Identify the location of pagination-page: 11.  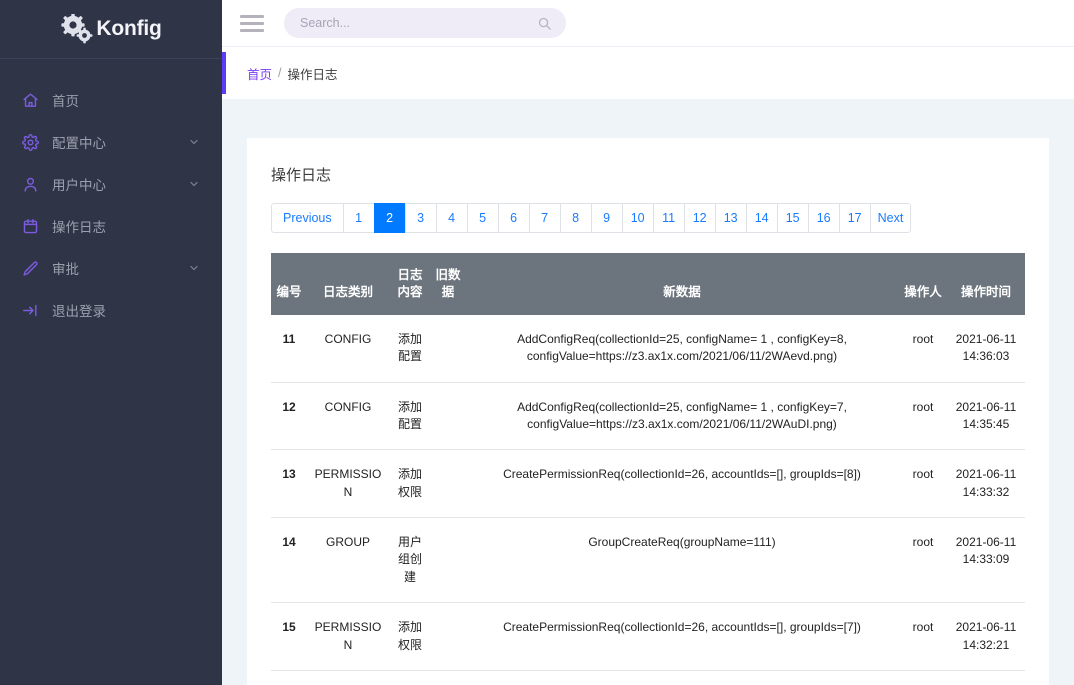
(668, 218).